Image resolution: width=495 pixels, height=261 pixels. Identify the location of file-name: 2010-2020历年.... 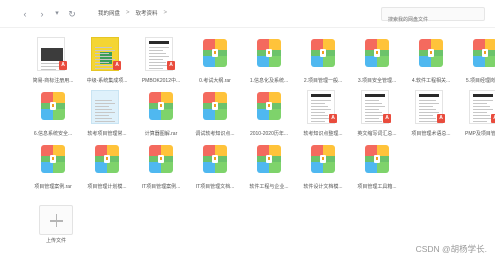
(269, 134).